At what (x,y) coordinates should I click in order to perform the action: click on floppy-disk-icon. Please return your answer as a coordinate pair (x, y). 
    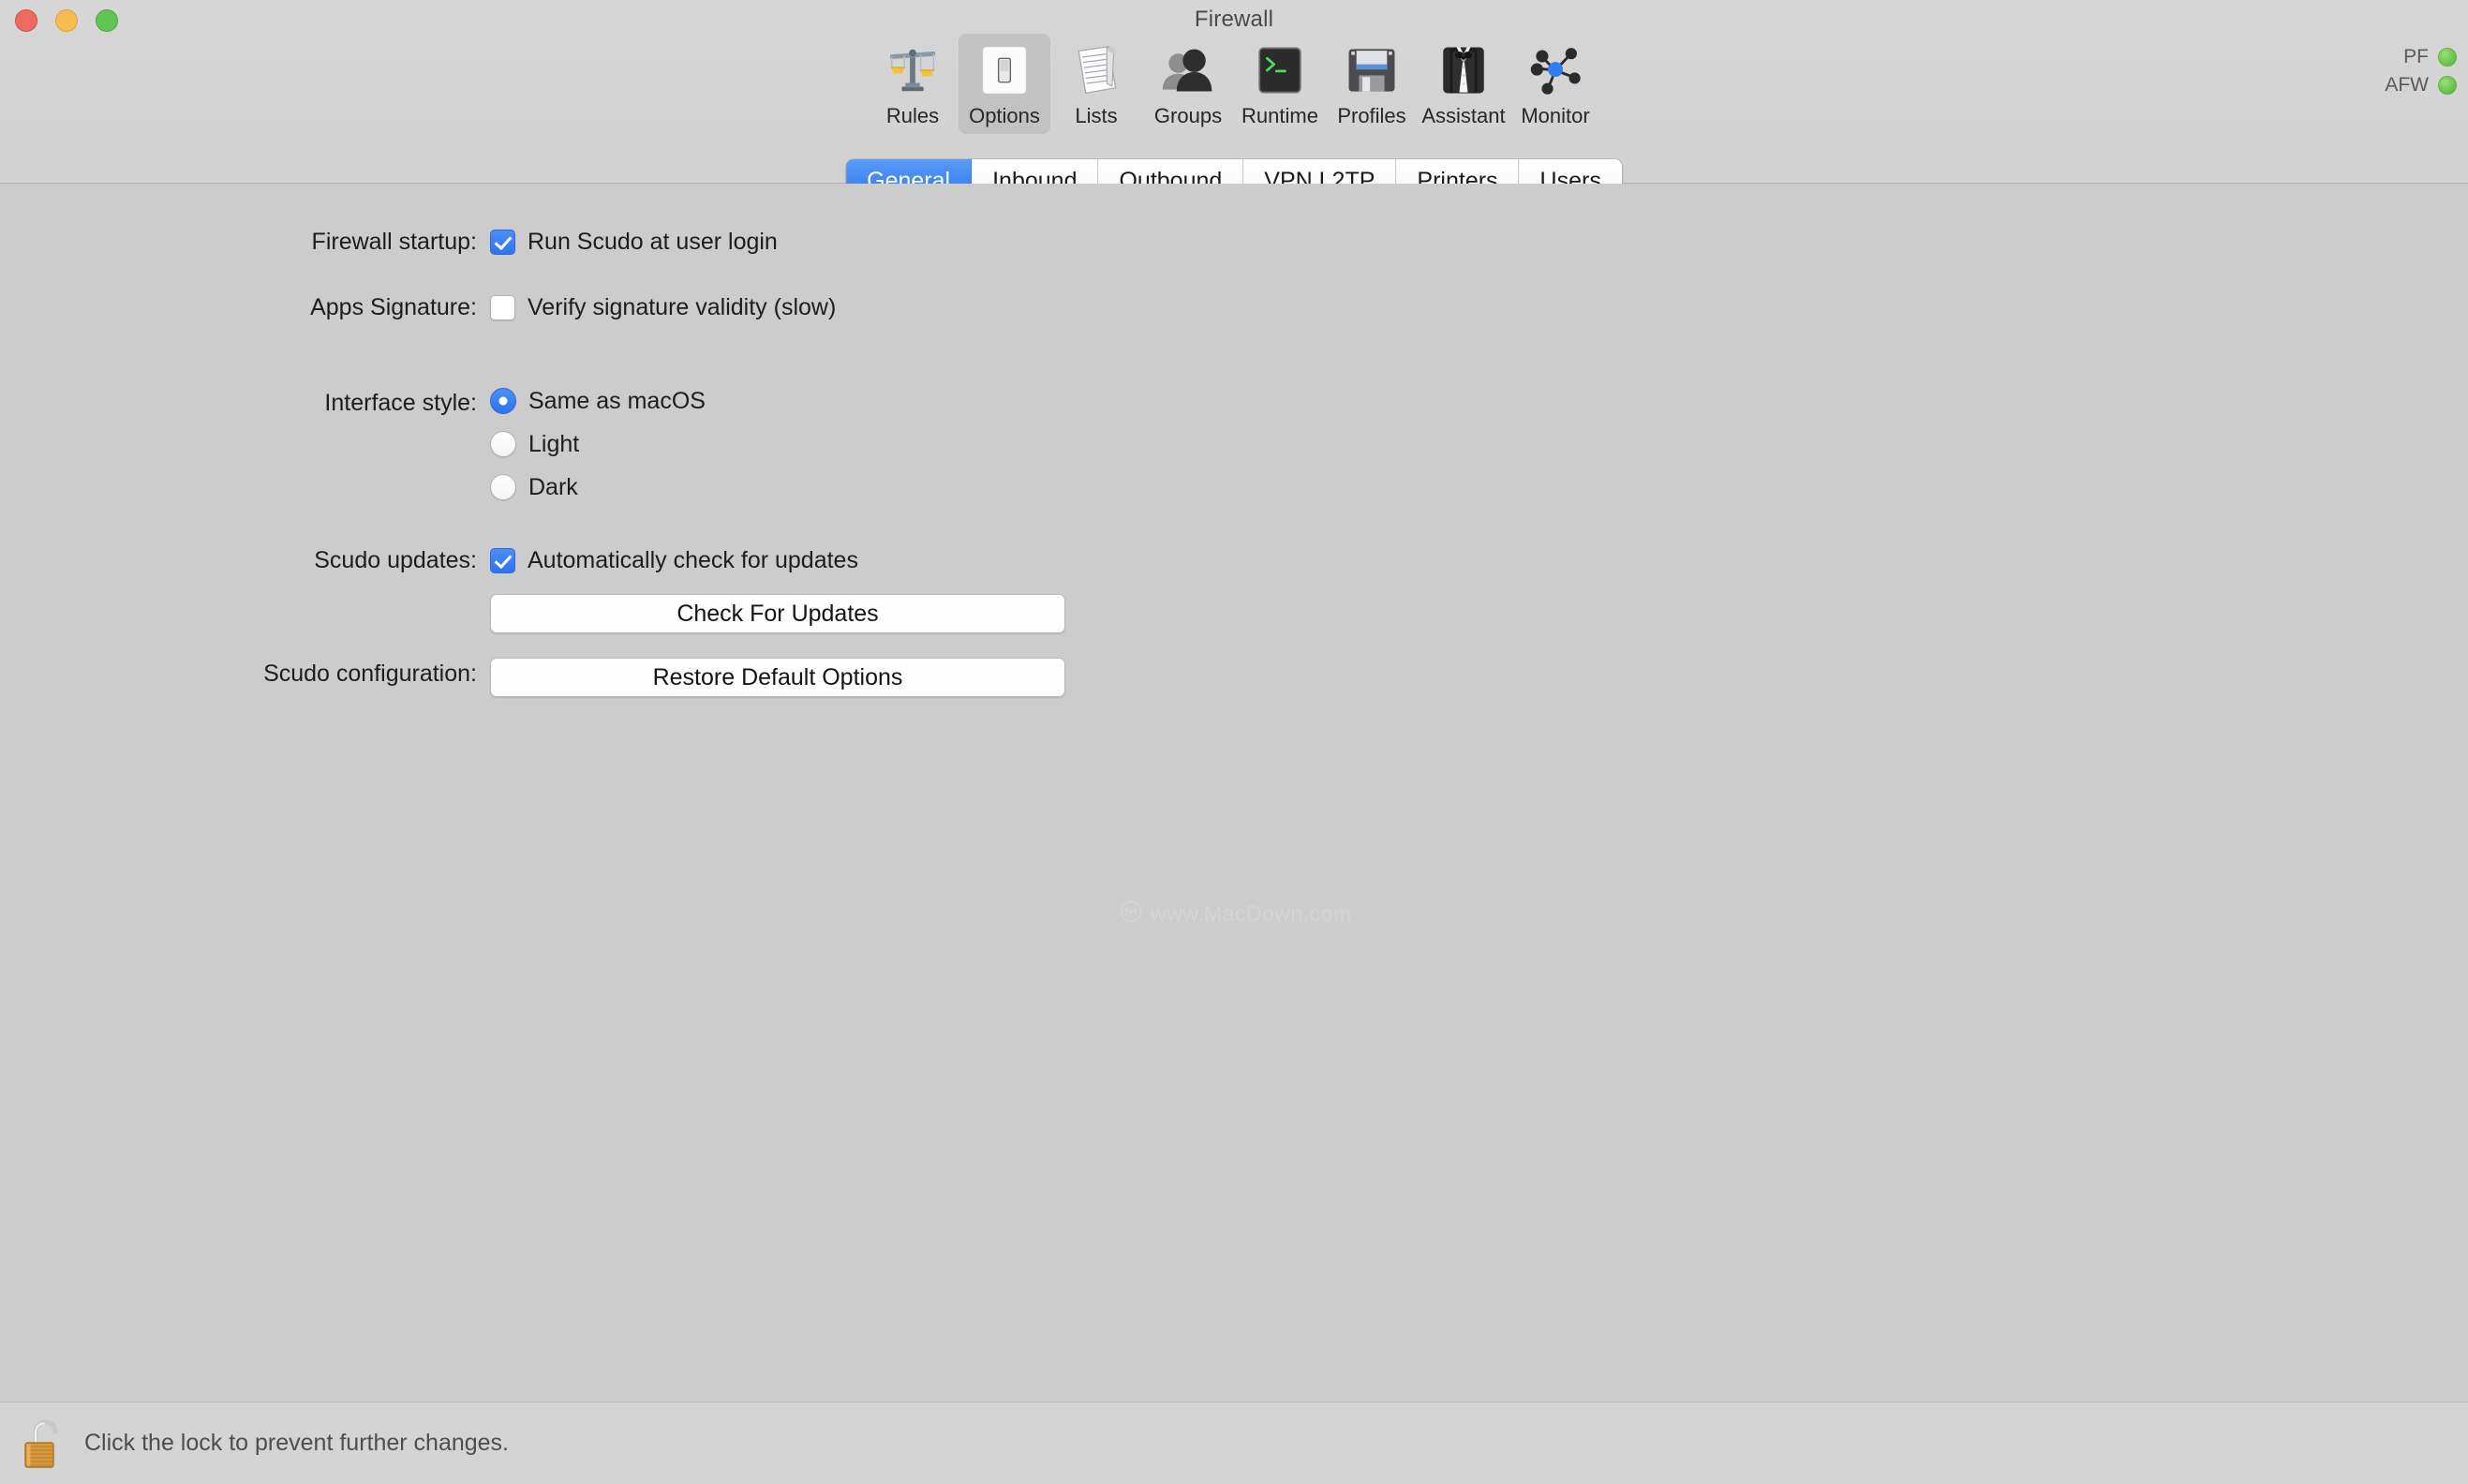
    Looking at the image, I should click on (1372, 70).